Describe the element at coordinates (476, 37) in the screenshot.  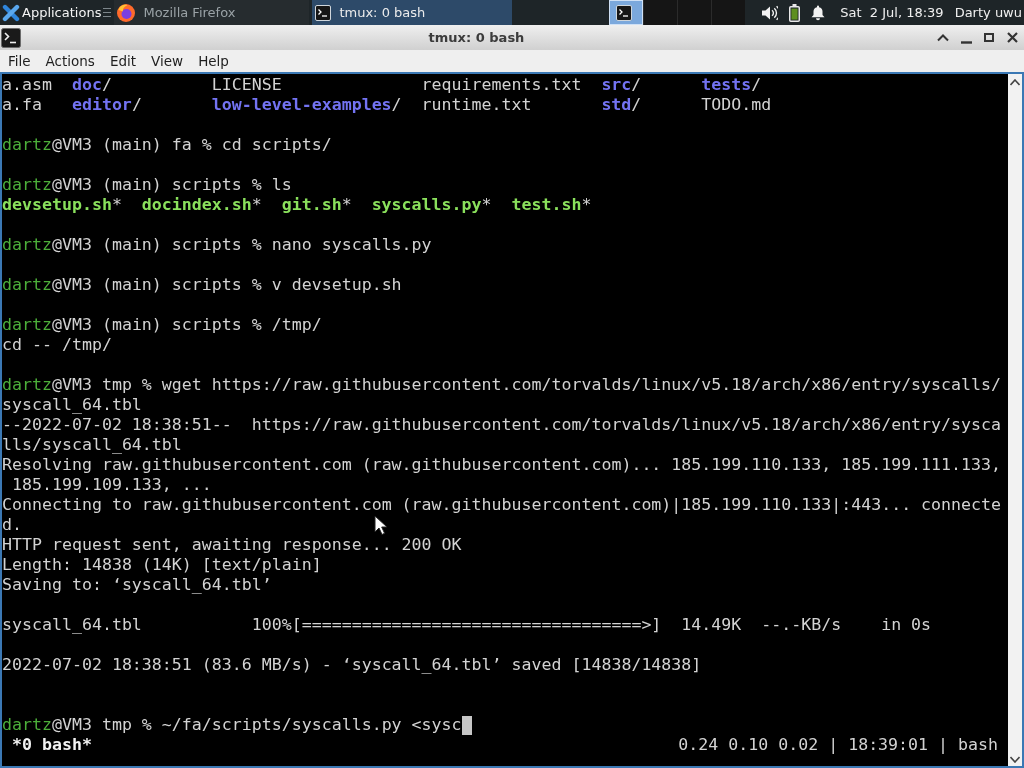
I see `window-title: tmux: 0 bash` at that location.